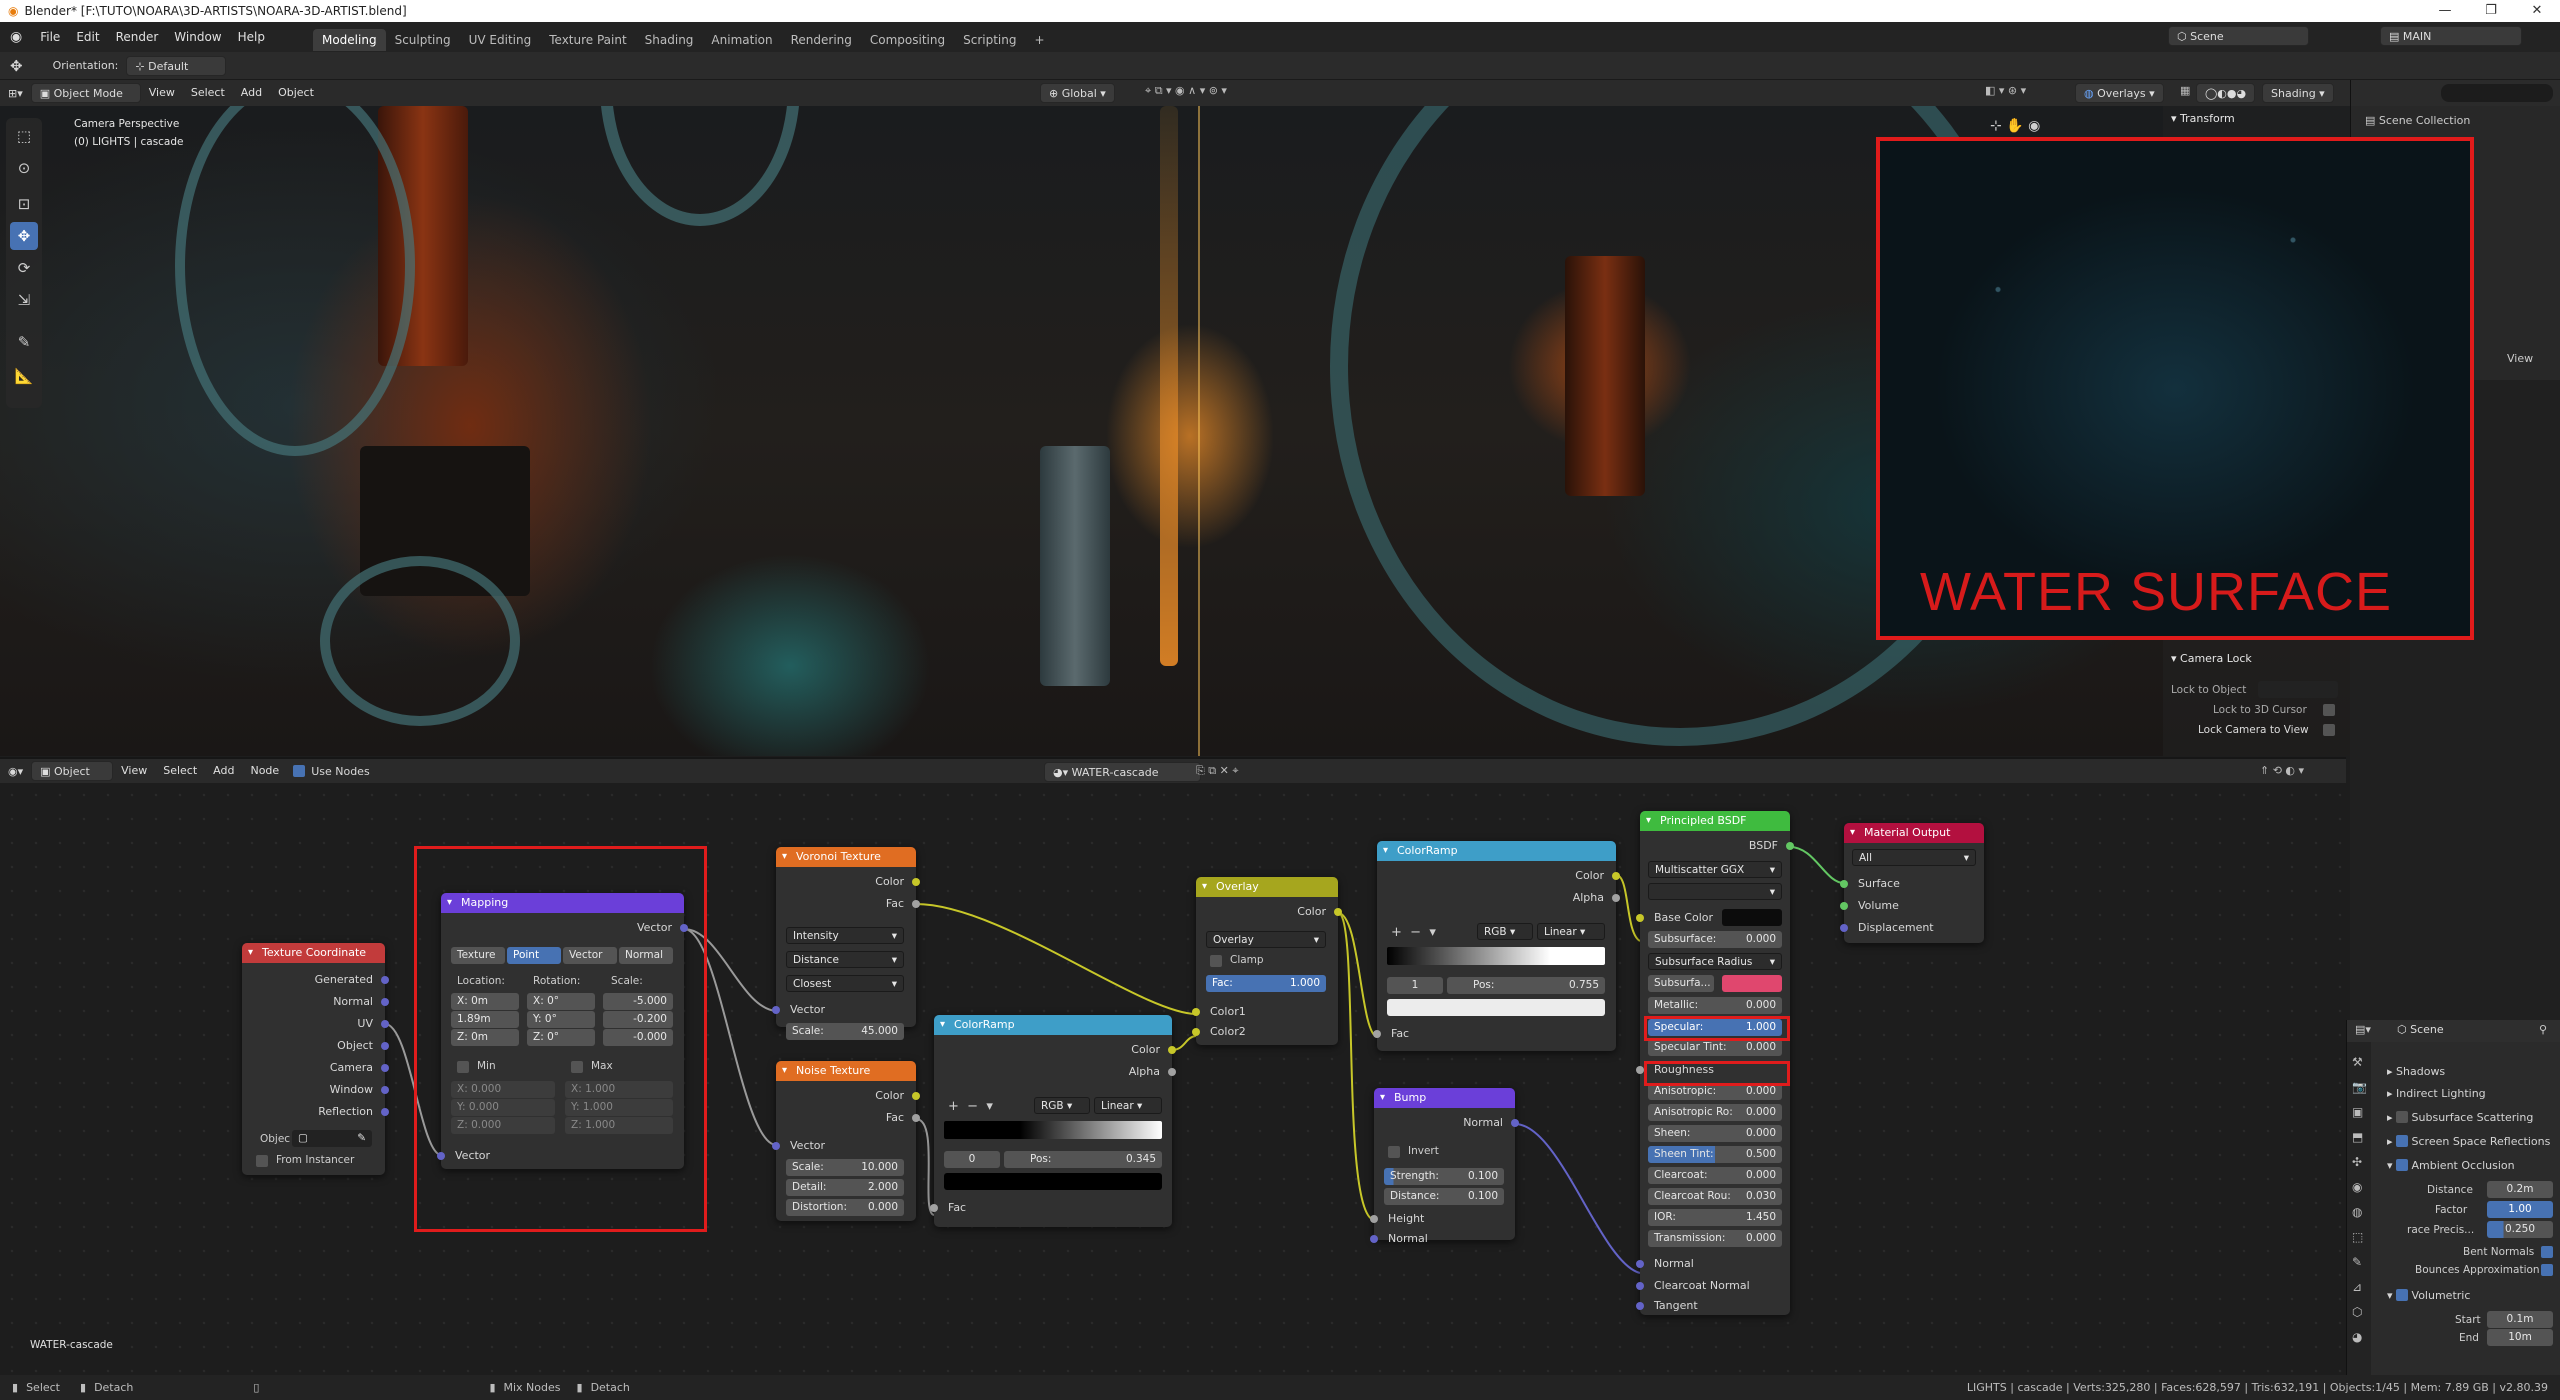 This screenshot has height=1400, width=2560. Describe the element at coordinates (251, 93) in the screenshot. I see `viewport-menu-add: Add` at that location.